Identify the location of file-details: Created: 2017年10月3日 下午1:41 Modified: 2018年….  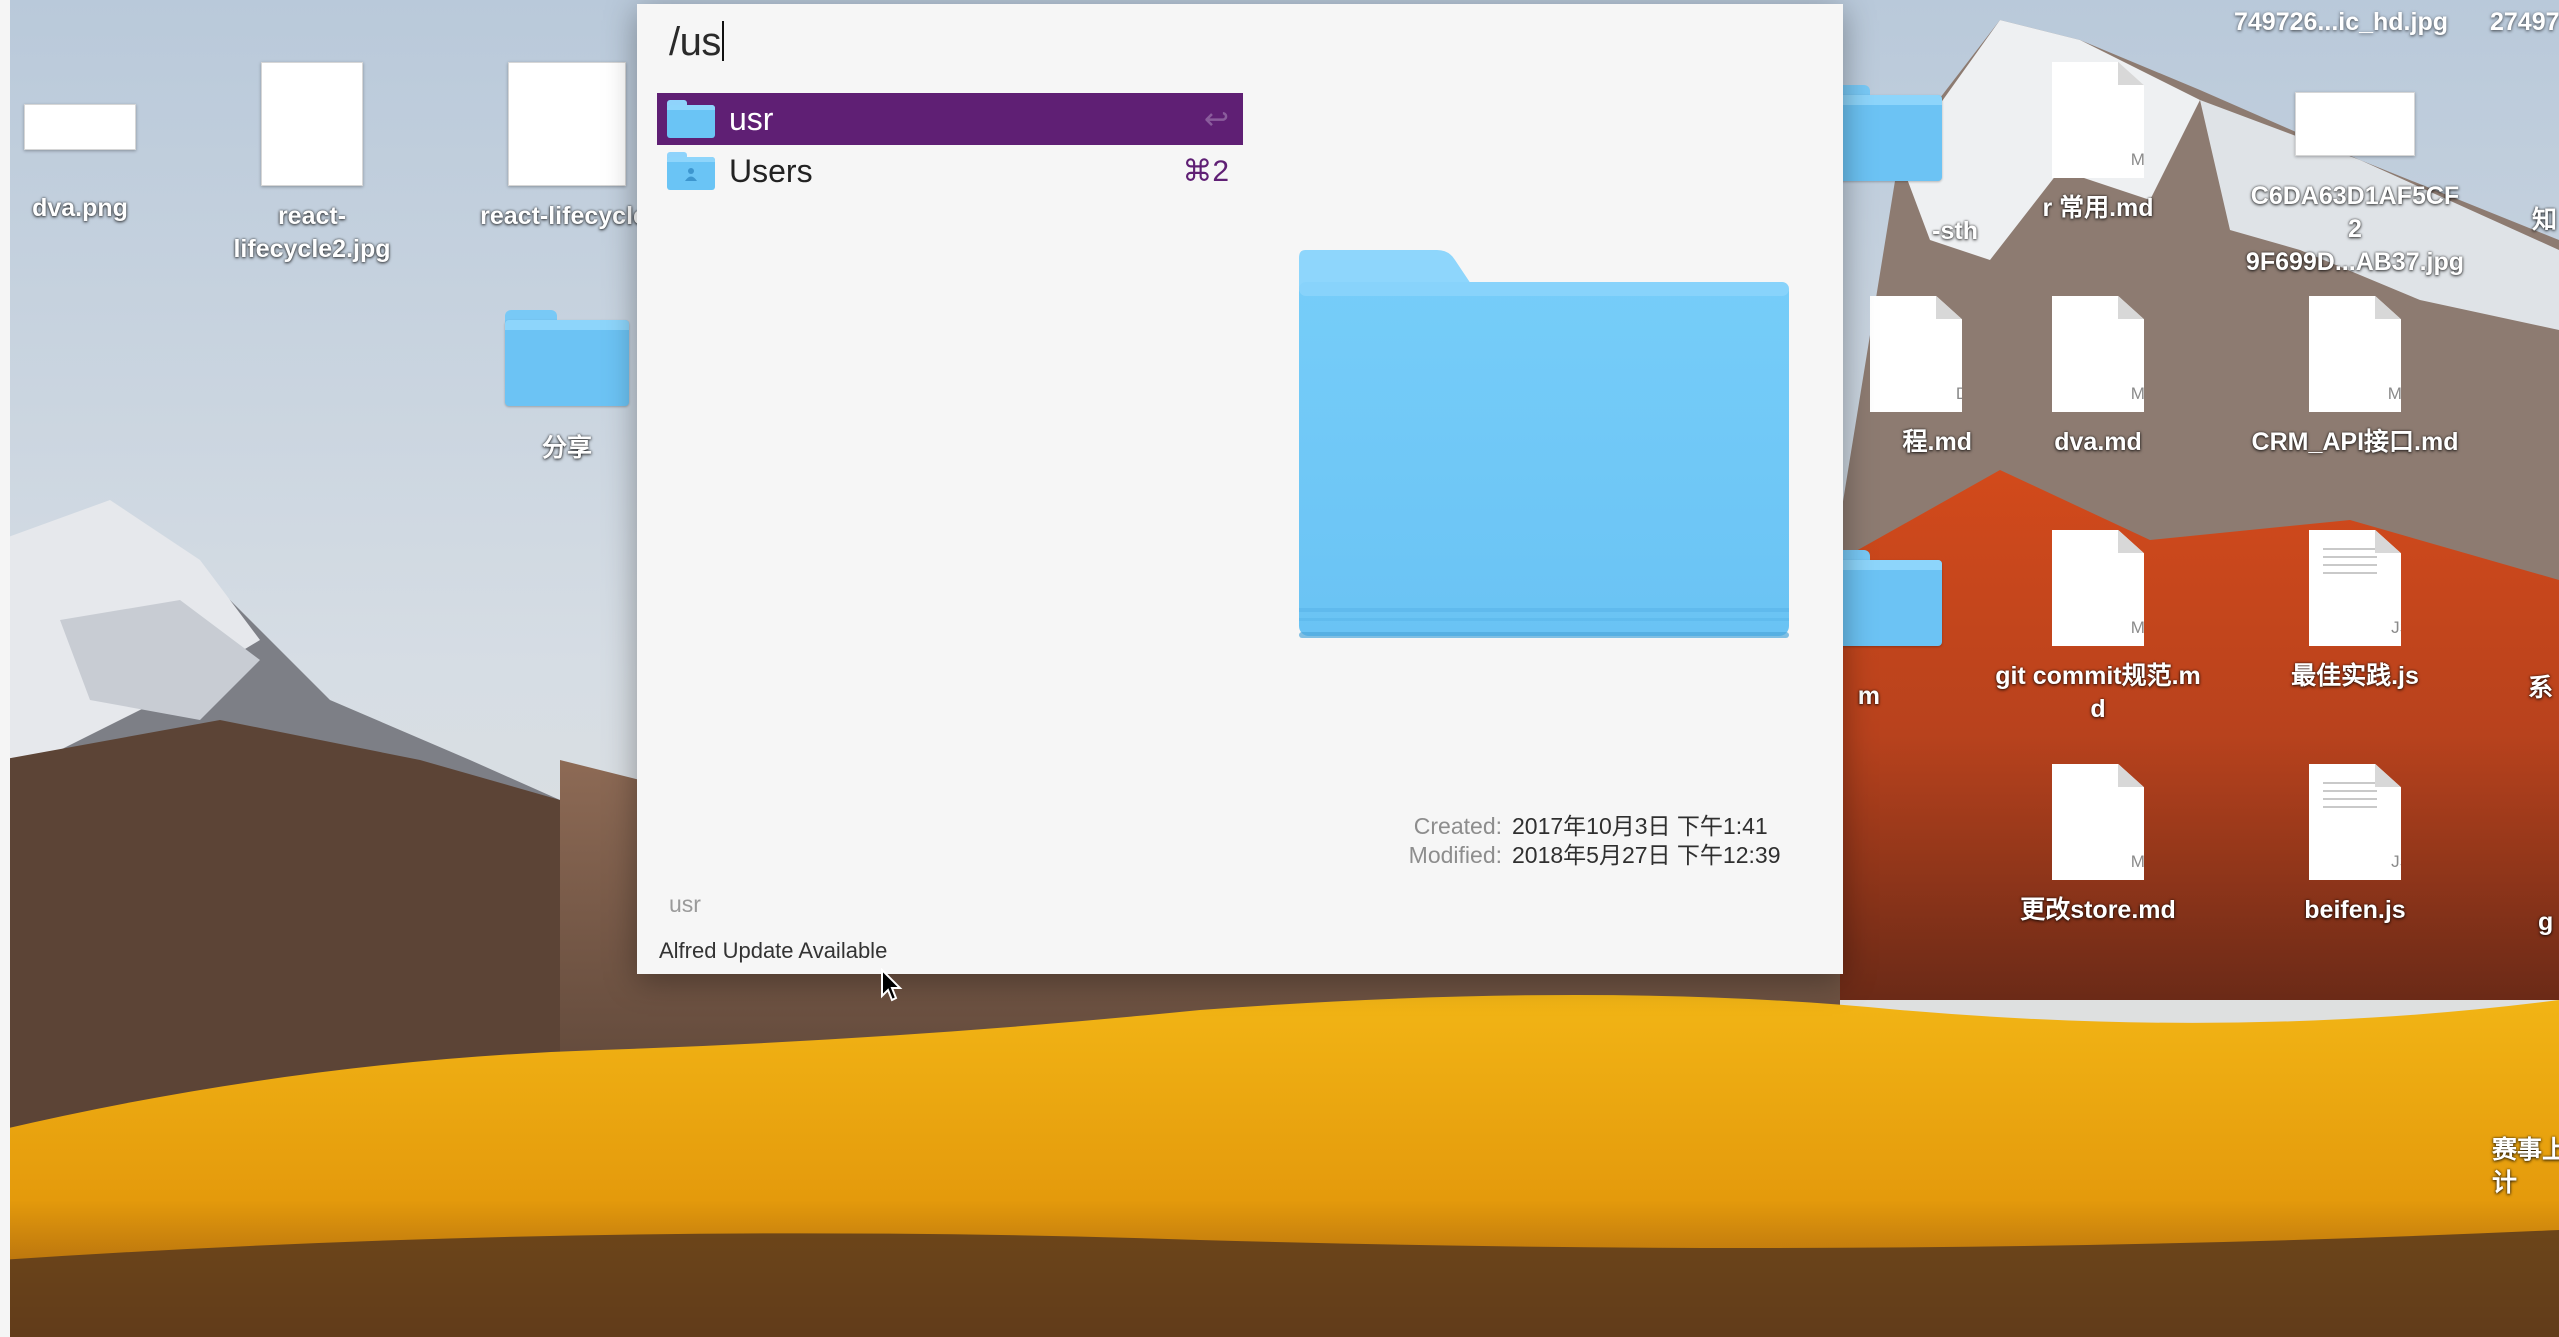
(1579, 841).